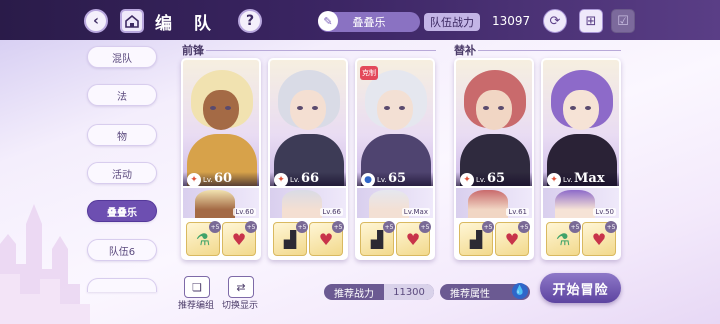  Describe the element at coordinates (549, 50) in the screenshot. I see `substitute-divider` at that location.